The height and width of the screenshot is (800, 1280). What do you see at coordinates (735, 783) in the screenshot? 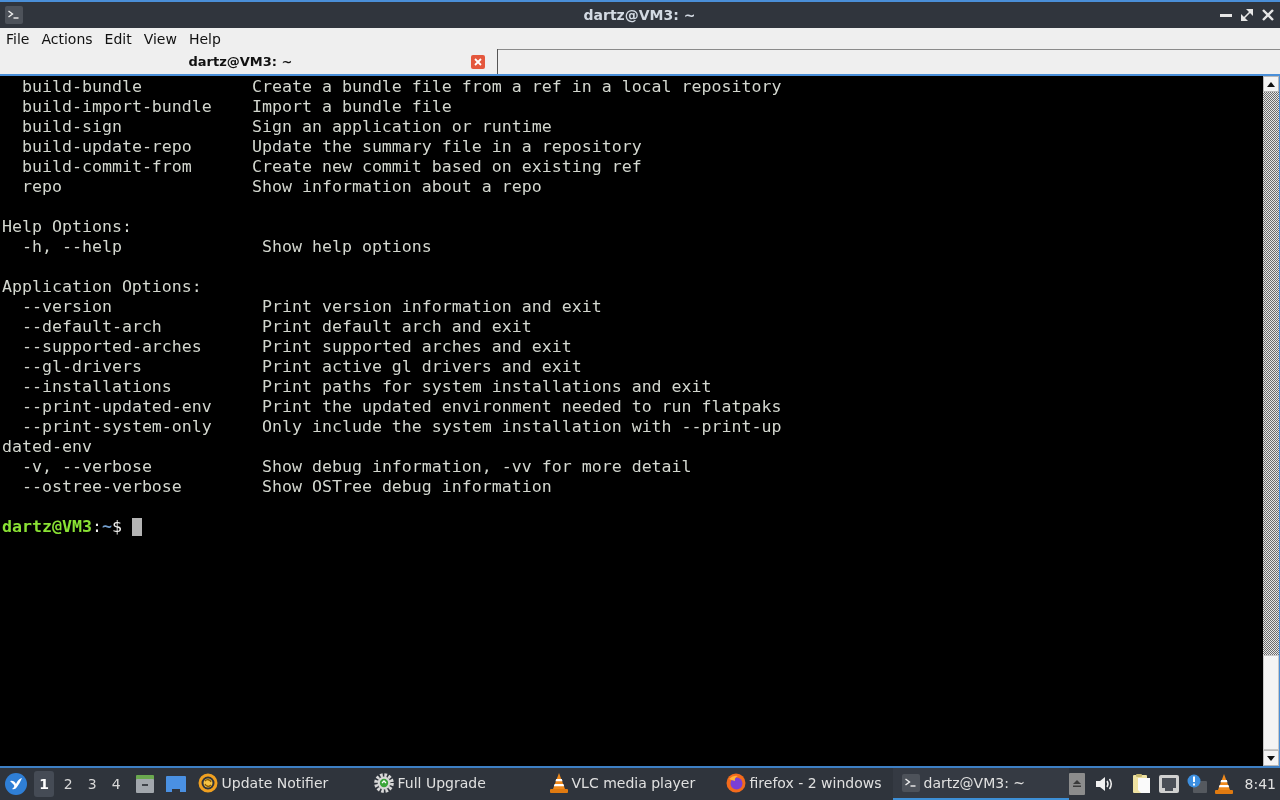
I see `globe-icon` at bounding box center [735, 783].